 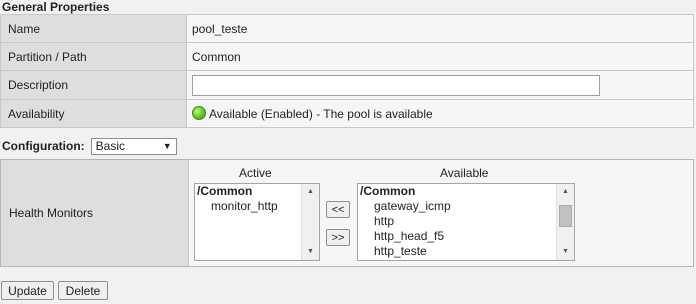 I want to click on update-button: Update, so click(x=27, y=290).